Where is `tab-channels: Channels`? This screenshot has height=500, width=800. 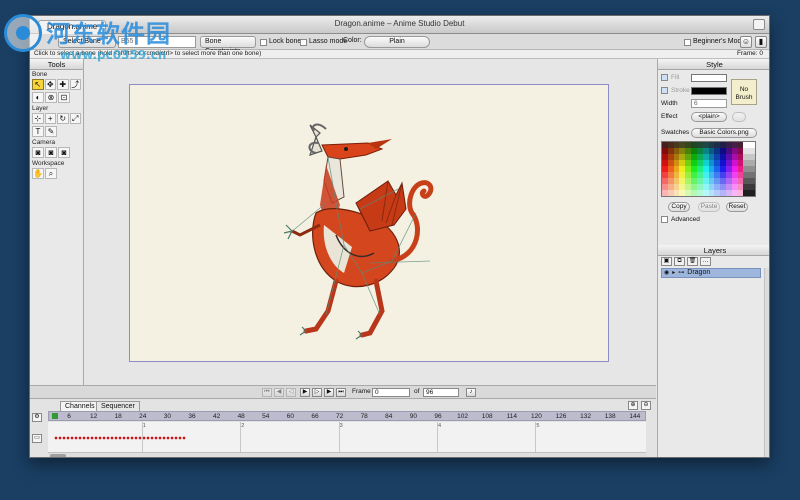
tab-channels: Channels is located at coordinates (80, 406).